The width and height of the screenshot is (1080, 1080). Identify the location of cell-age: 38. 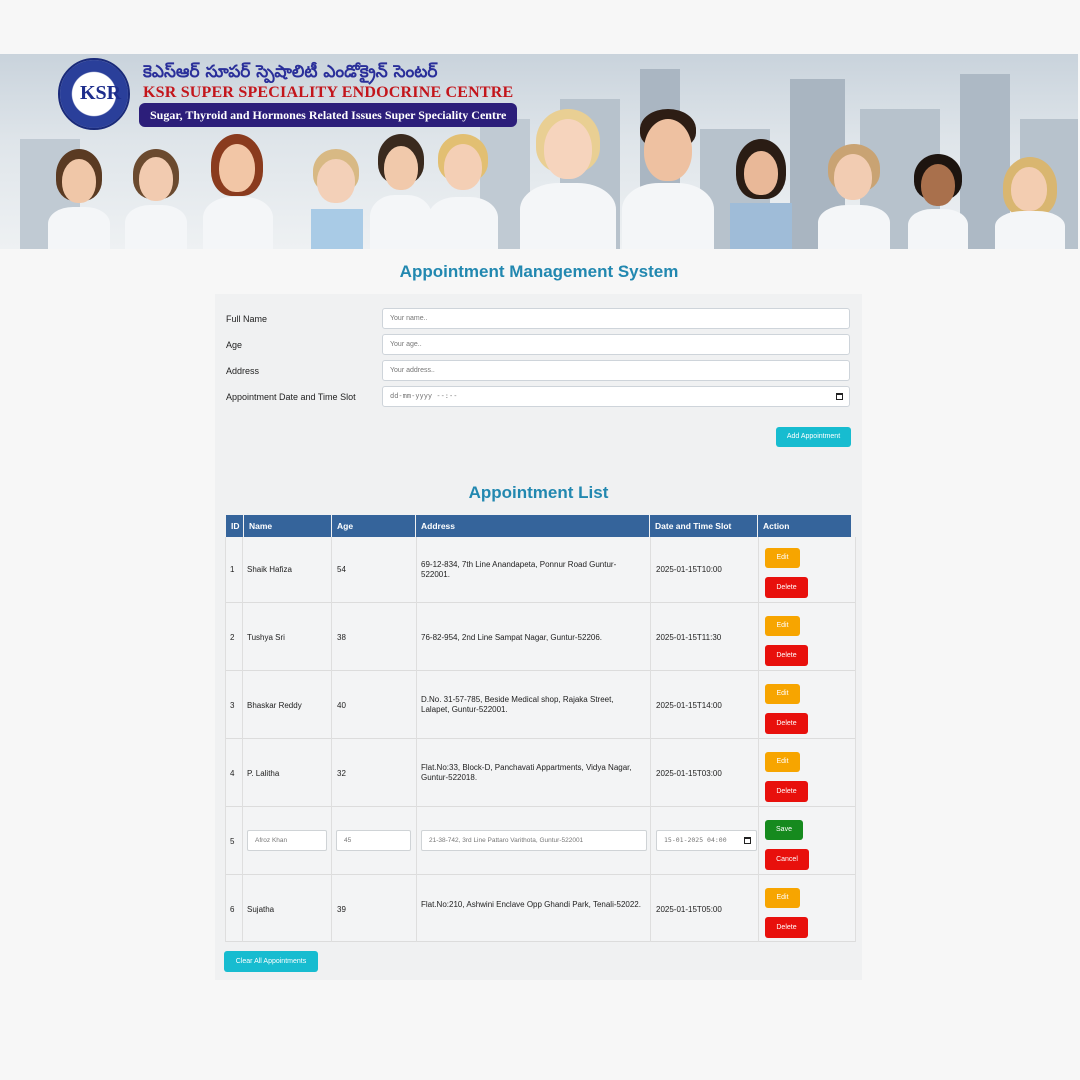
(341, 637).